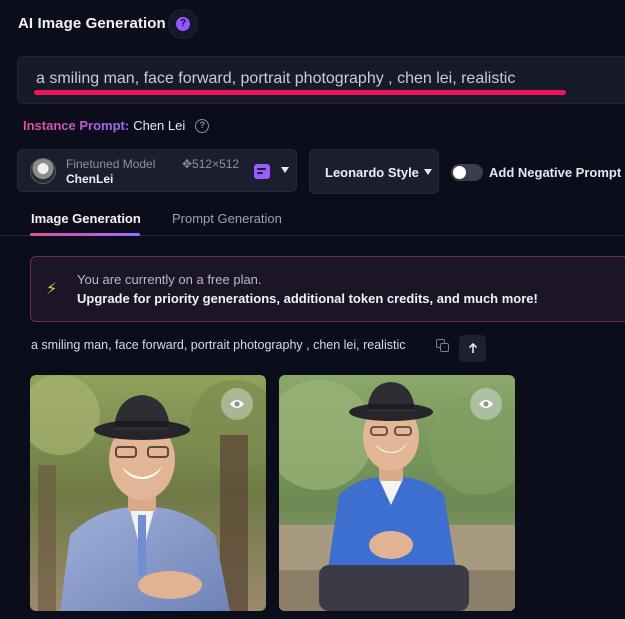 This screenshot has height=619, width=625. Describe the element at coordinates (43, 171) in the screenshot. I see `model-avatar` at that location.